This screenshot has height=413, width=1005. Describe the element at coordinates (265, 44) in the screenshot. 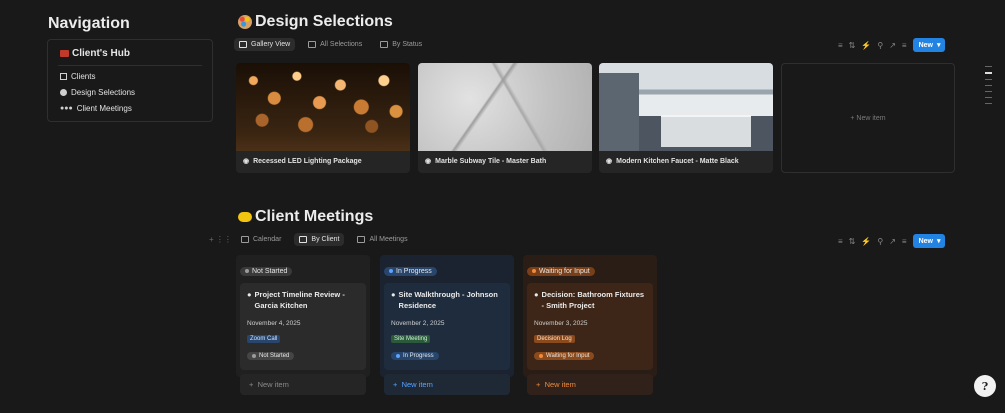

I see `tab-gallery-view: Gallery View` at that location.